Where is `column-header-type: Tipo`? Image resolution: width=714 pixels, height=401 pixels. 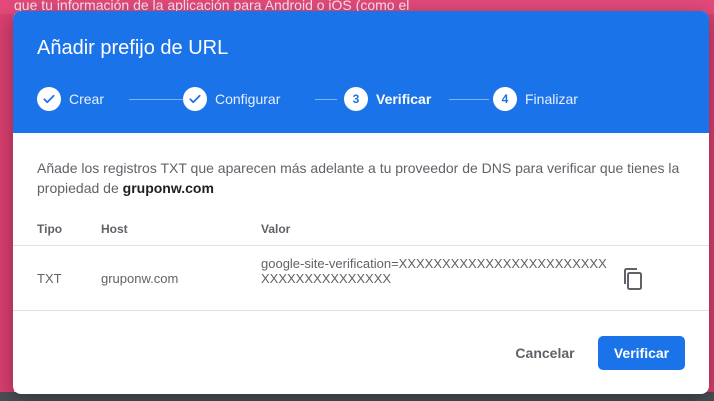 column-header-type: Tipo is located at coordinates (50, 229).